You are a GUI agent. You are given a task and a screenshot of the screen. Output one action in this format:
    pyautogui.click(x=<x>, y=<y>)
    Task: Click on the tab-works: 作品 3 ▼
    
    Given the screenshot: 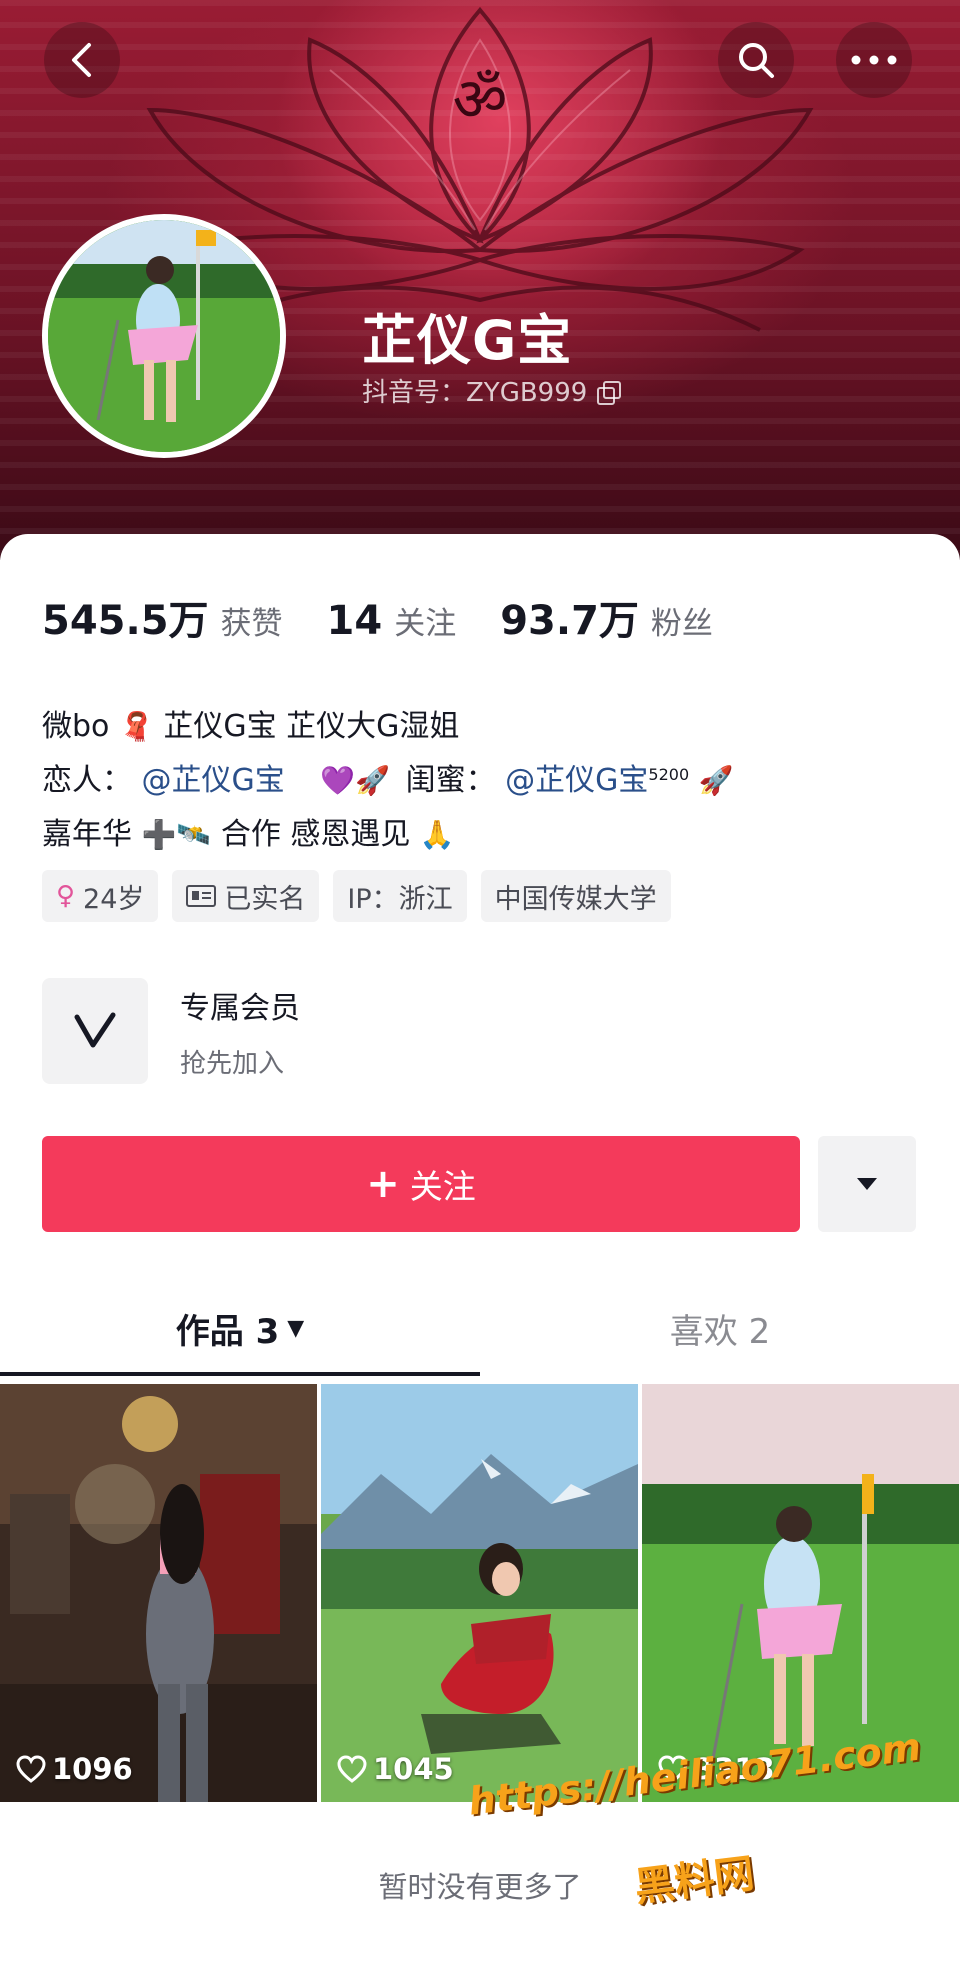 What is the action you would take?
    pyautogui.click(x=240, y=1328)
    